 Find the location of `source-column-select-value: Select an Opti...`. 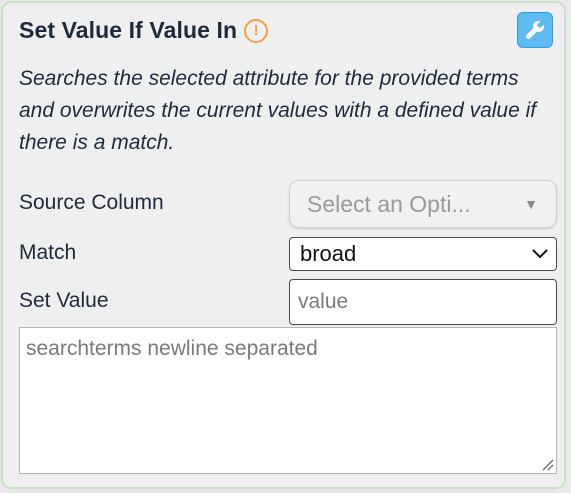

source-column-select-value: Select an Opti... is located at coordinates (389, 203).